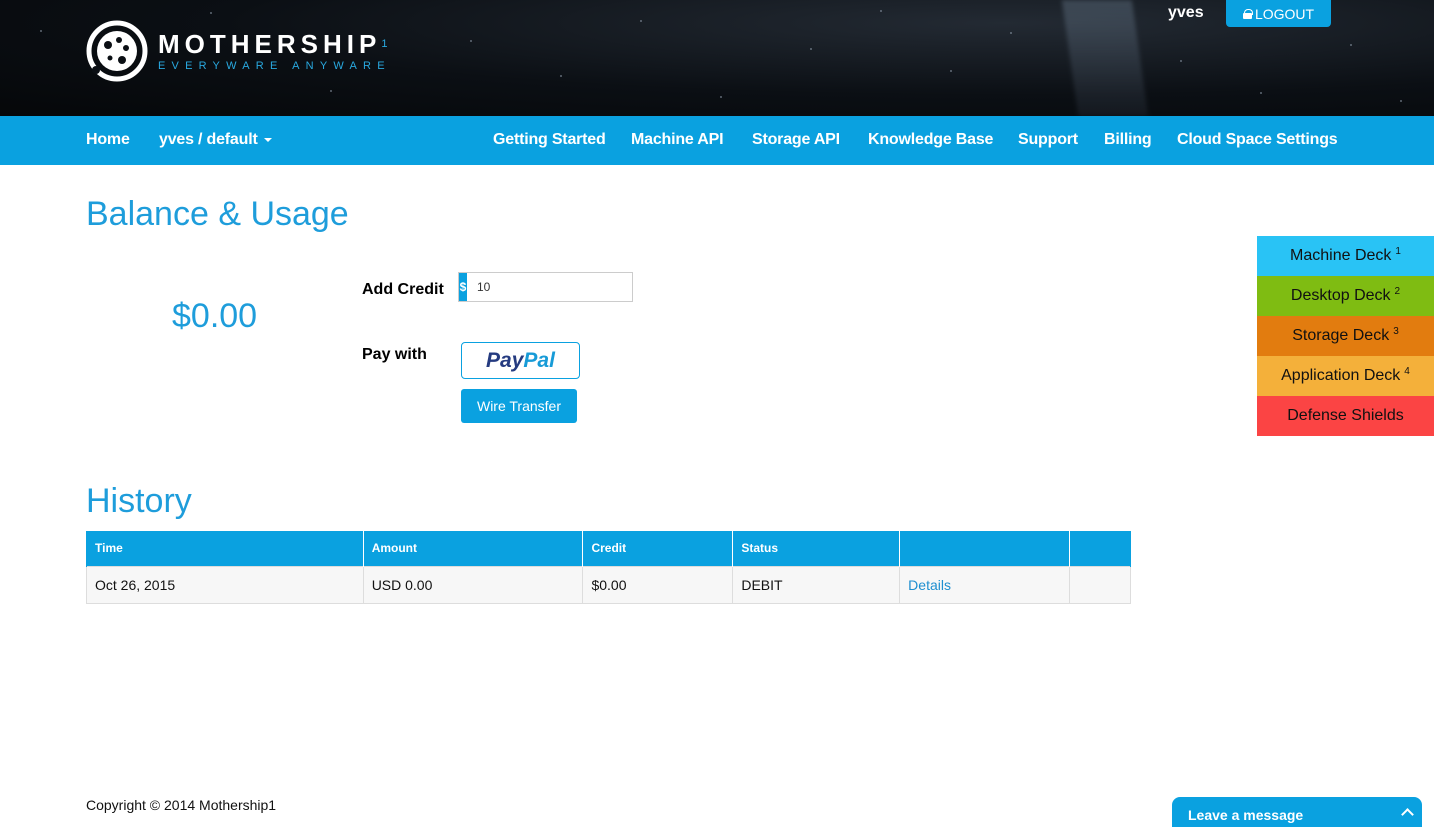  What do you see at coordinates (208, 139) in the screenshot?
I see `space-dropdown-label: yves / default` at bounding box center [208, 139].